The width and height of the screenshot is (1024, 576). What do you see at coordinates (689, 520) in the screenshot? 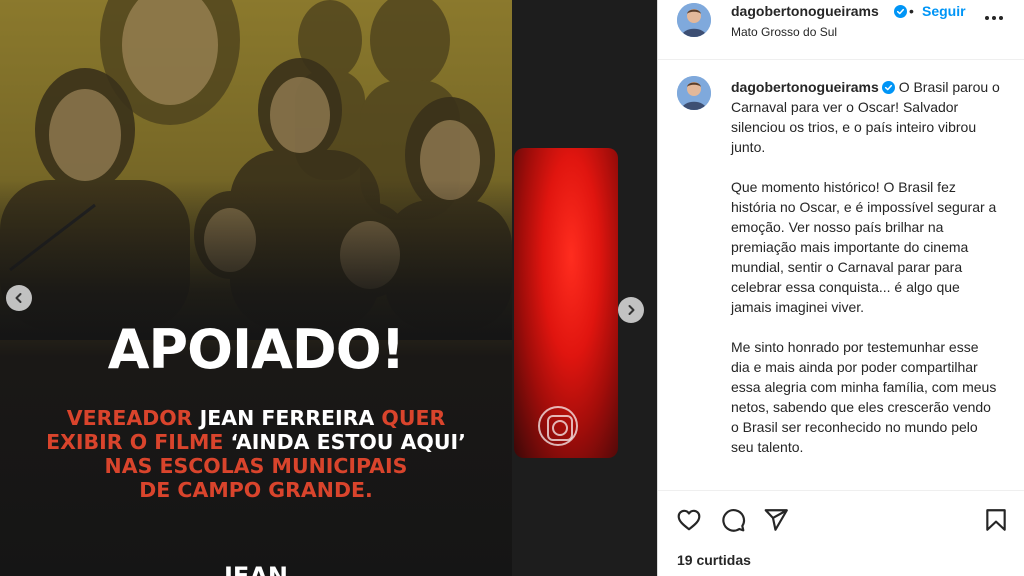
I see `heart-icon` at bounding box center [689, 520].